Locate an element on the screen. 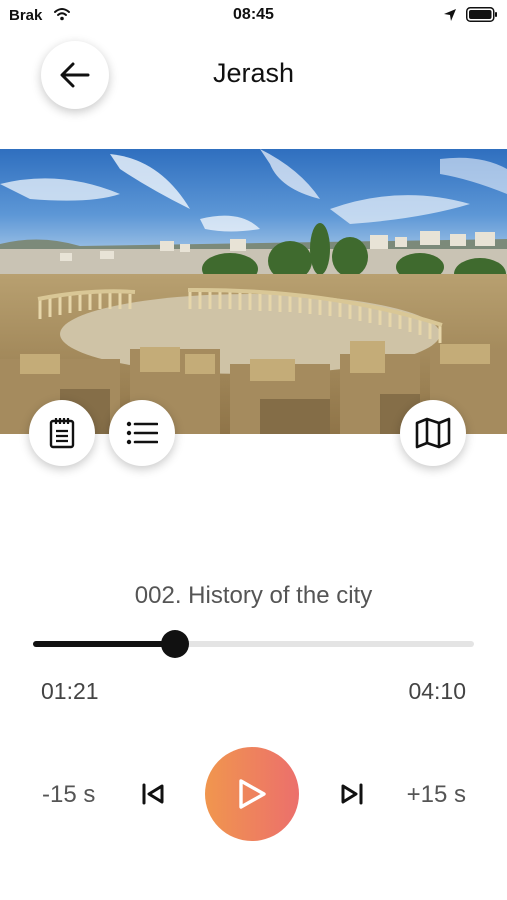  clock: 08:45 is located at coordinates (253, 14).